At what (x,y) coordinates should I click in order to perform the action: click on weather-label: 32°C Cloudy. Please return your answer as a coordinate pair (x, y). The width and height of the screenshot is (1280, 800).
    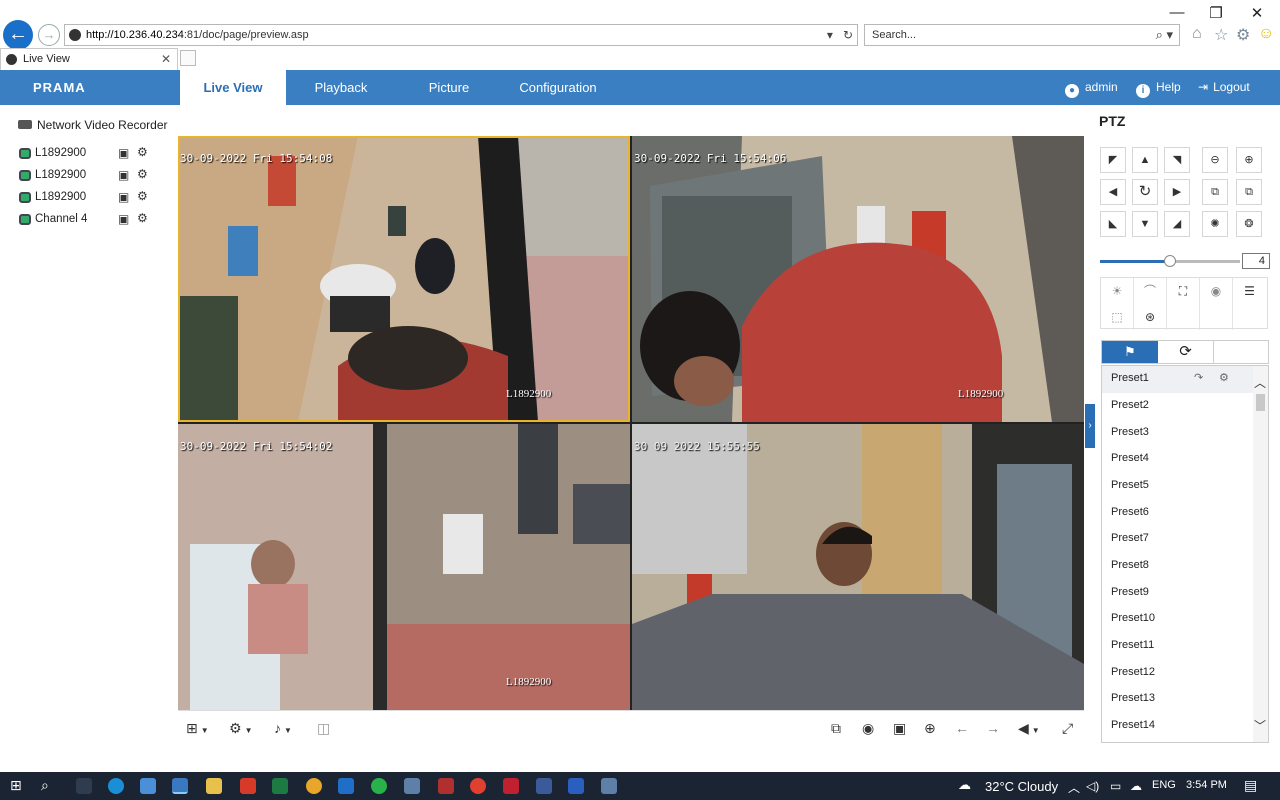
    Looking at the image, I should click on (1021, 786).